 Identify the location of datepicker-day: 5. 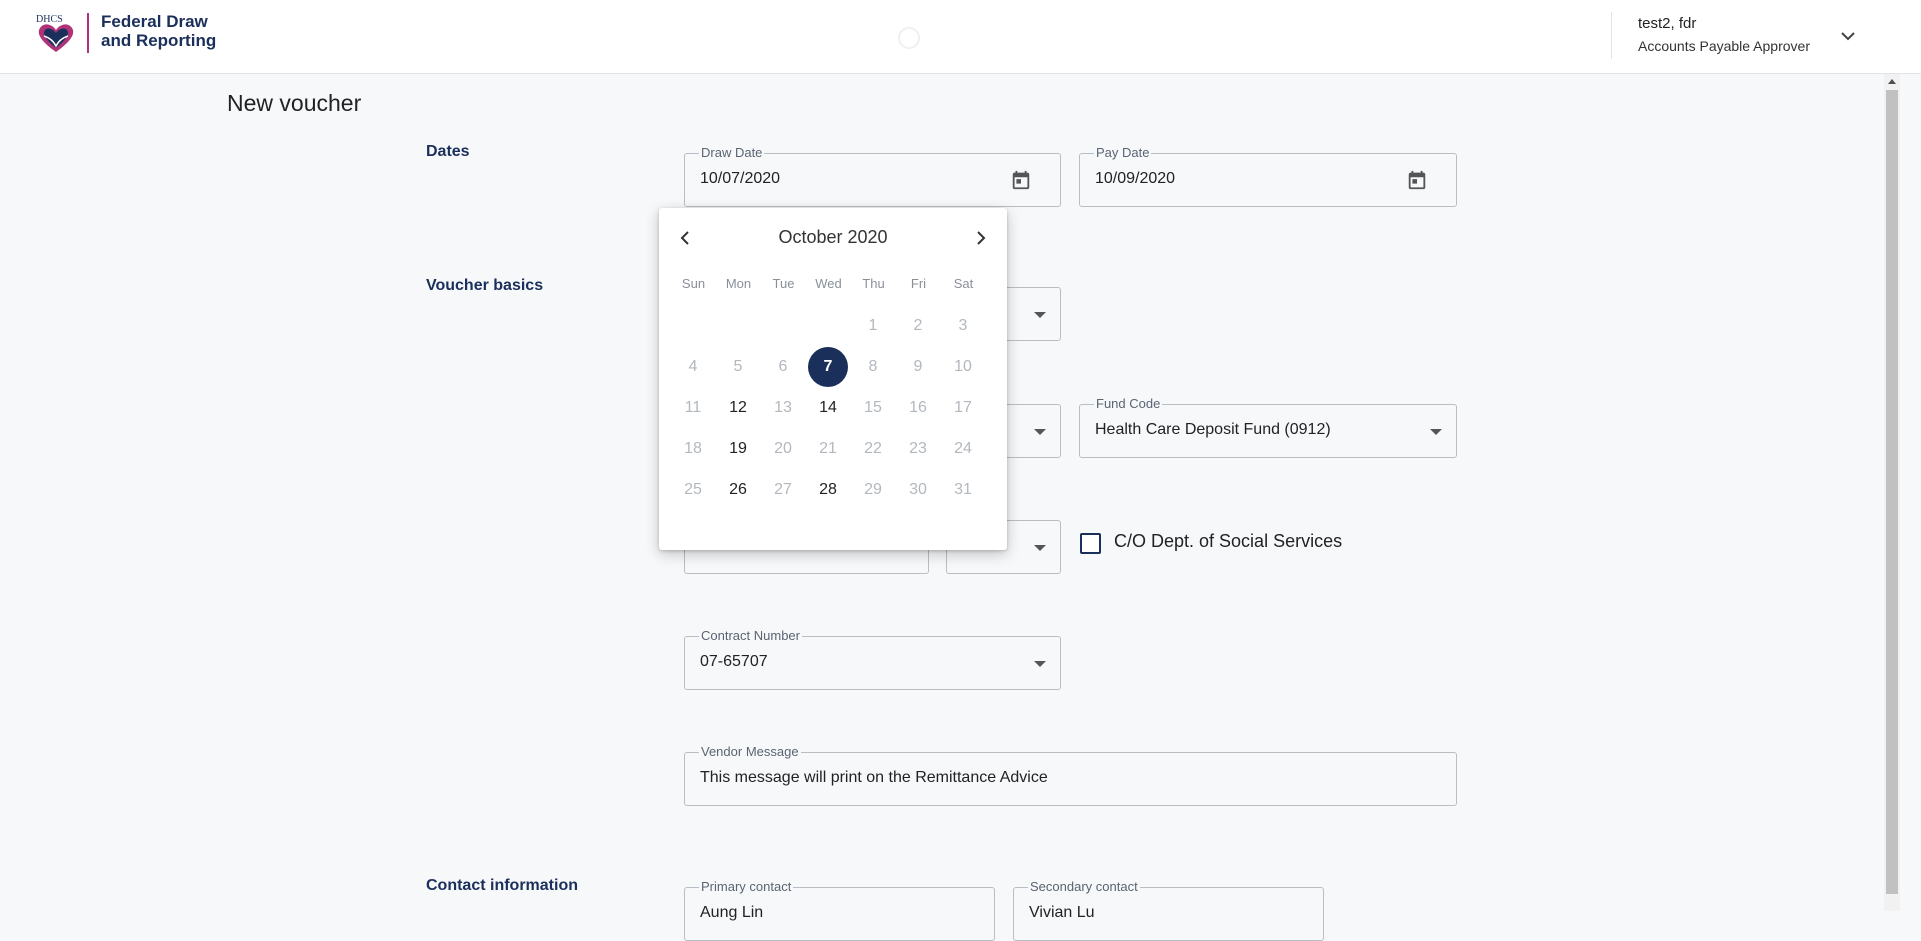
(738, 366).